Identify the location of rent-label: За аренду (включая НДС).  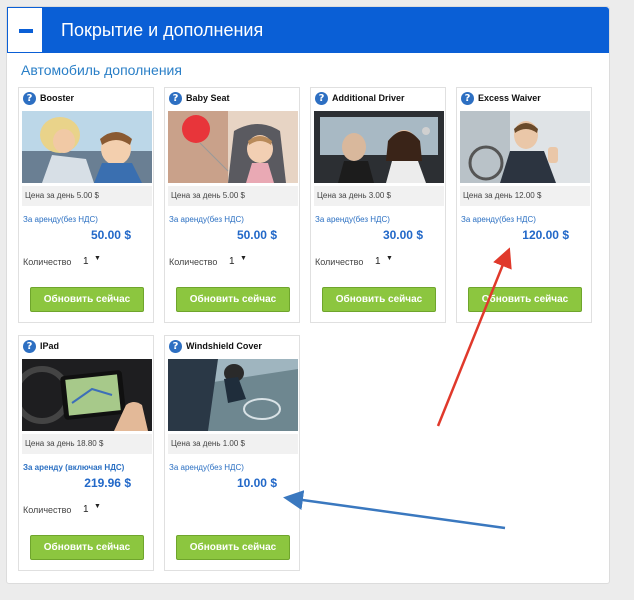
(74, 467).